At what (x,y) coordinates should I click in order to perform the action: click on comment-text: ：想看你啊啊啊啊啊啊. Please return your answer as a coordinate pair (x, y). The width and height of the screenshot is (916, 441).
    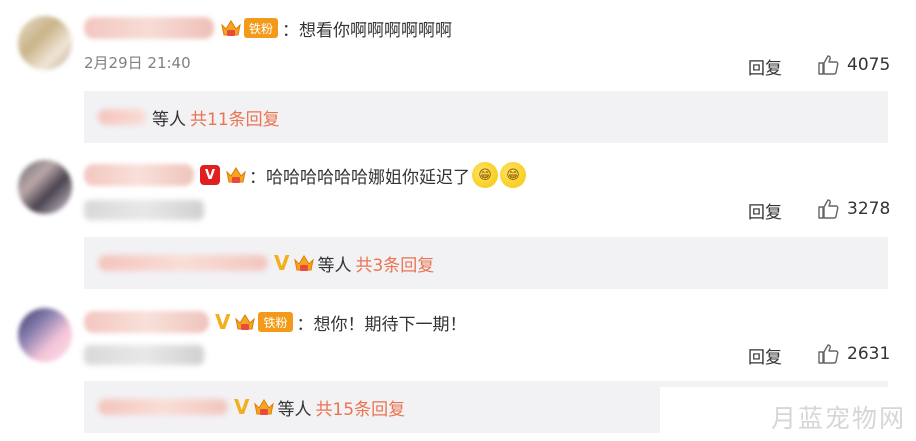
    Looking at the image, I should click on (367, 30).